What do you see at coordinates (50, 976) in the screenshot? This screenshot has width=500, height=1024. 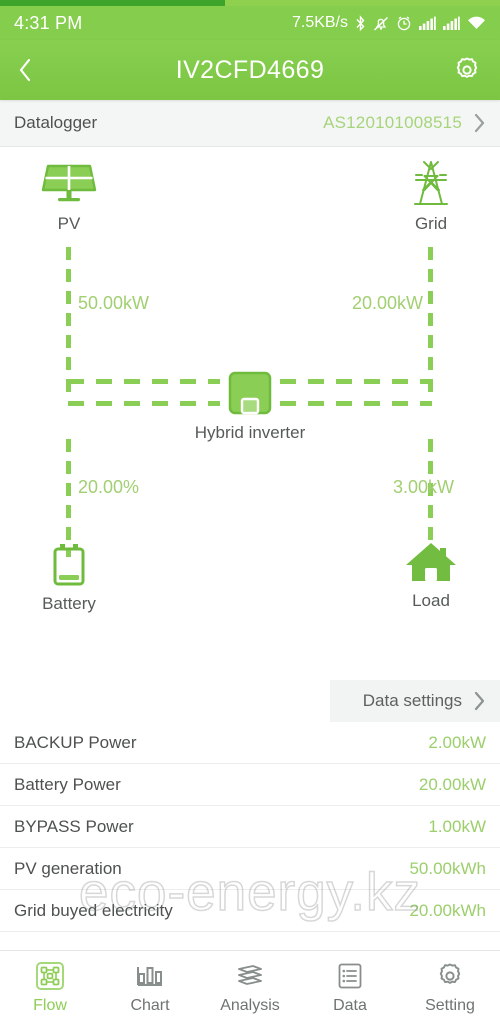 I see `flow-diagram-icon` at bounding box center [50, 976].